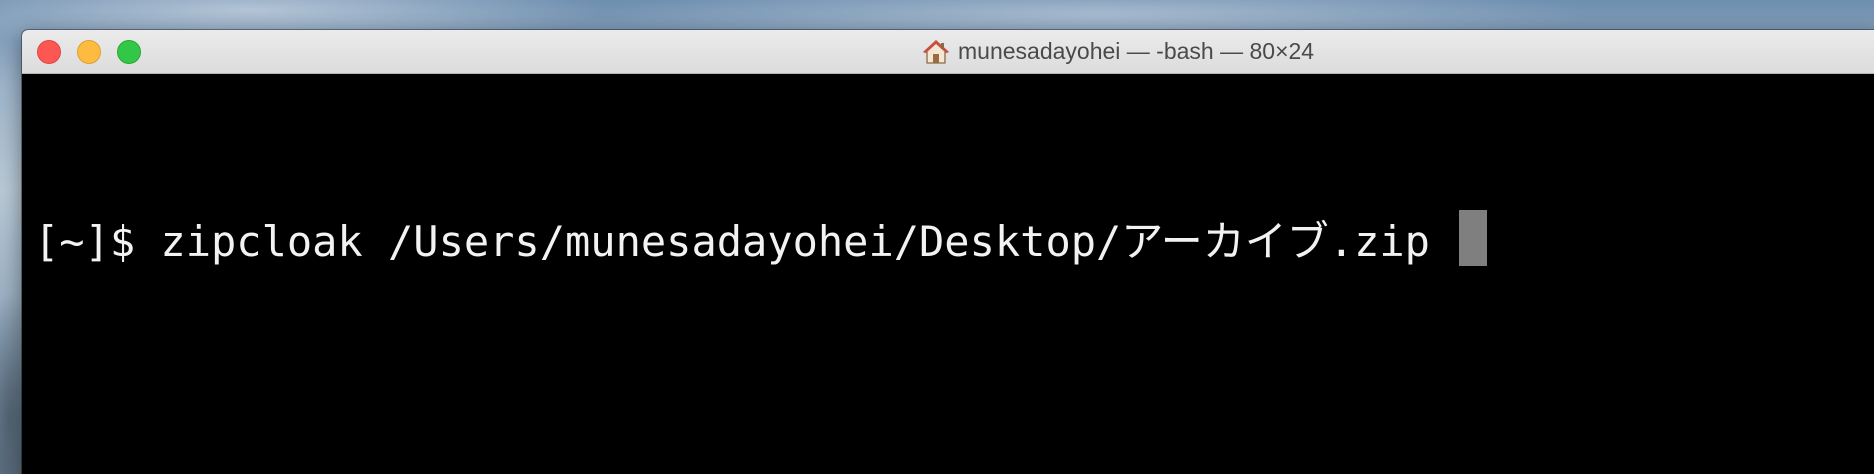 The image size is (1874, 474). Describe the element at coordinates (89, 52) in the screenshot. I see `minimize-button` at that location.